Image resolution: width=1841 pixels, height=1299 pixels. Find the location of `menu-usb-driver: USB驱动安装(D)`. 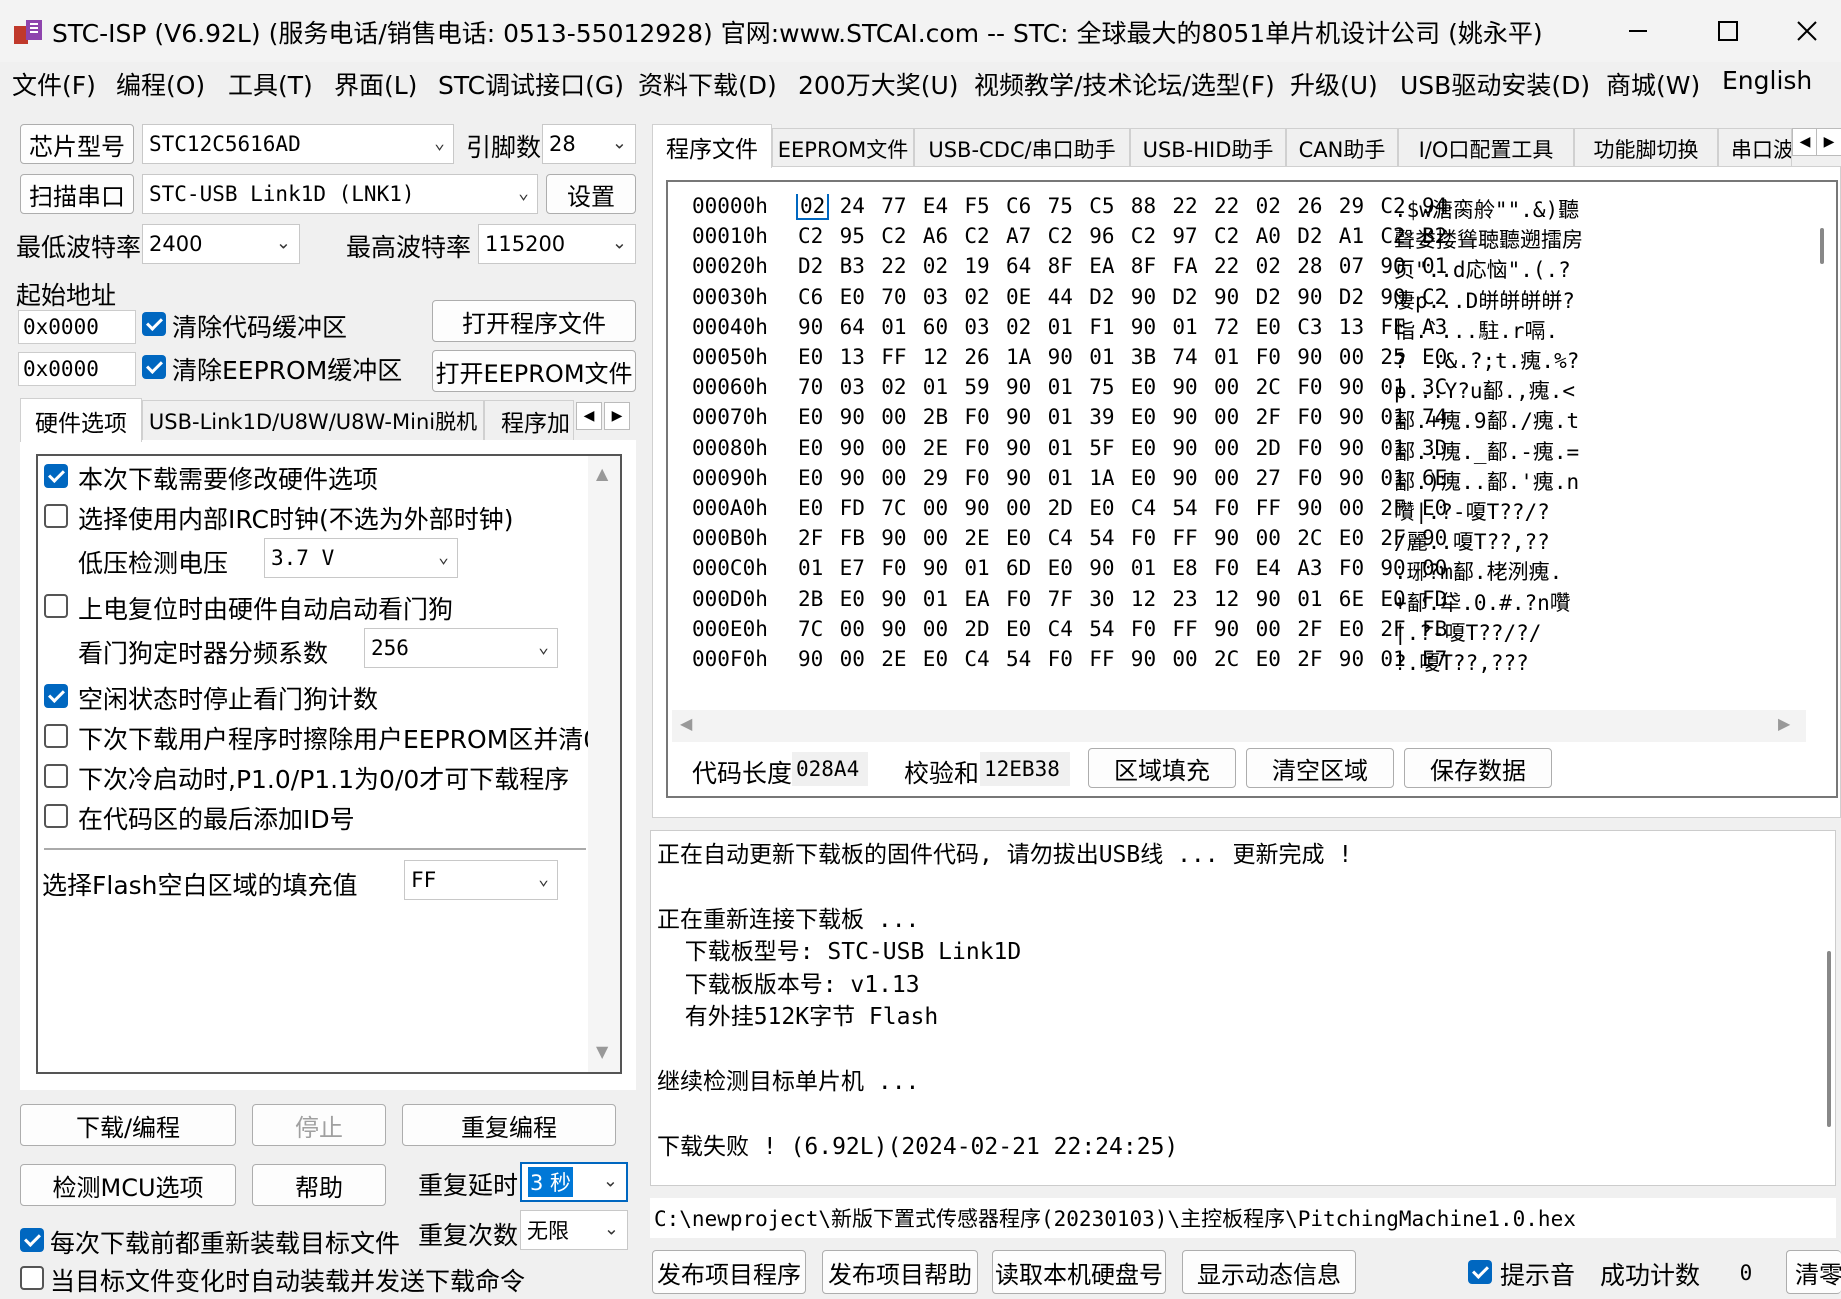

menu-usb-driver: USB驱动安装(D) is located at coordinates (1495, 84).